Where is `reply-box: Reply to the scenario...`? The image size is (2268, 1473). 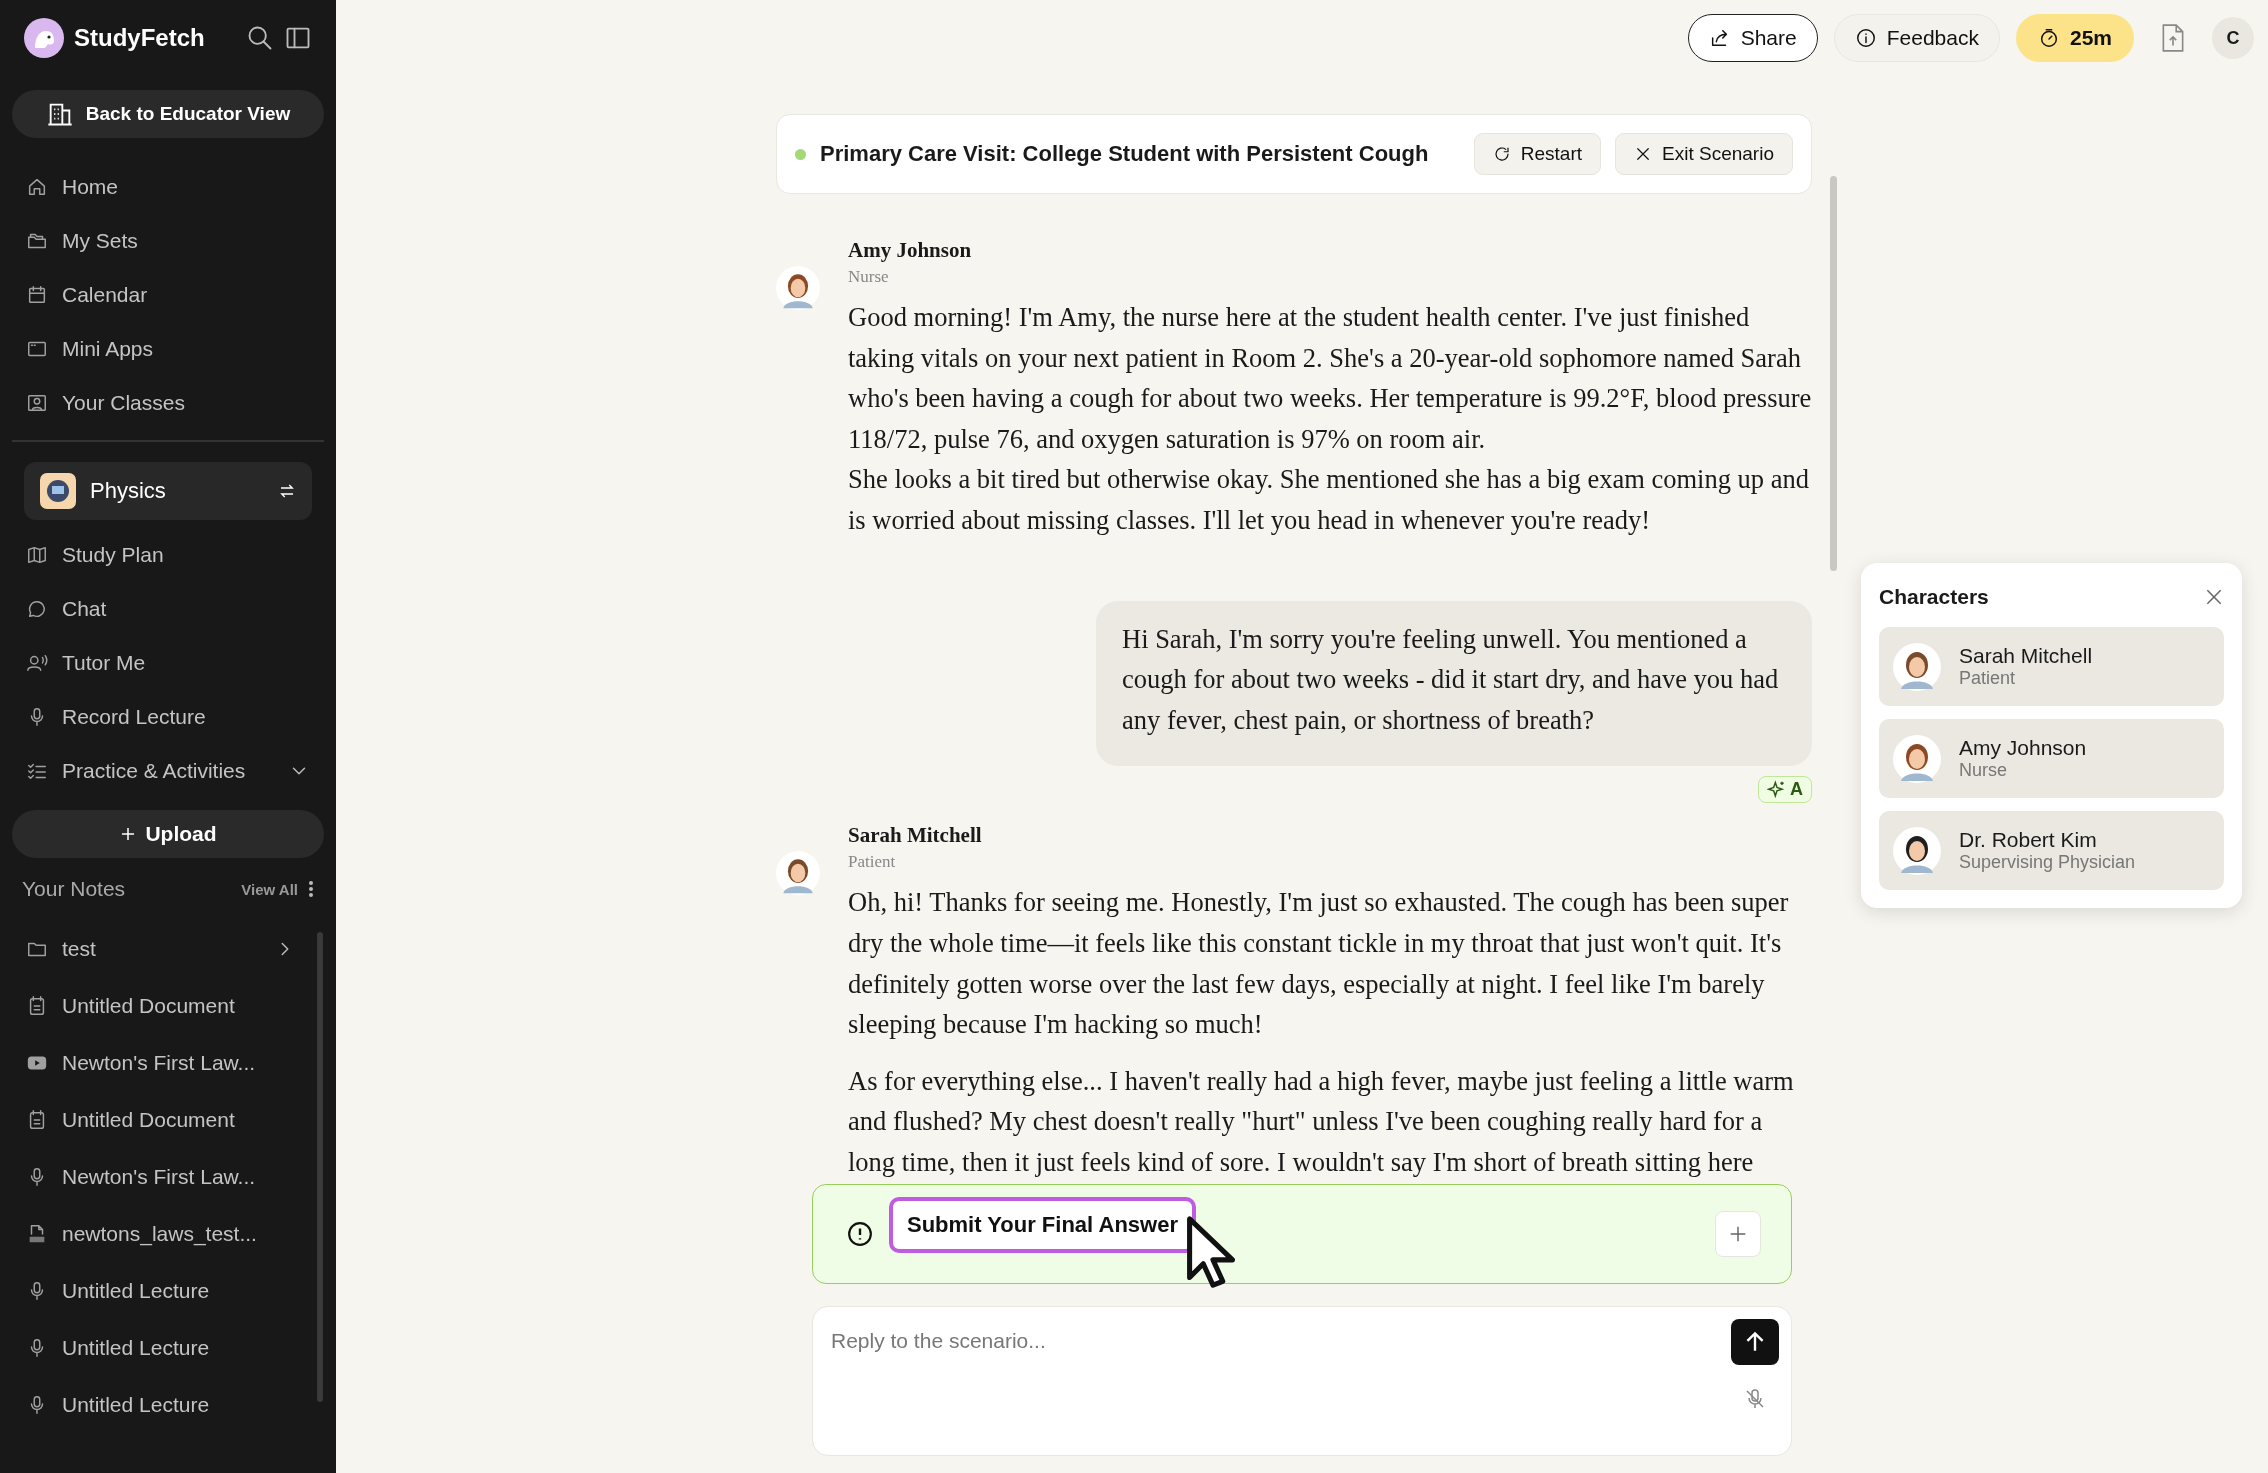
reply-box: Reply to the scenario... is located at coordinates (1302, 1381).